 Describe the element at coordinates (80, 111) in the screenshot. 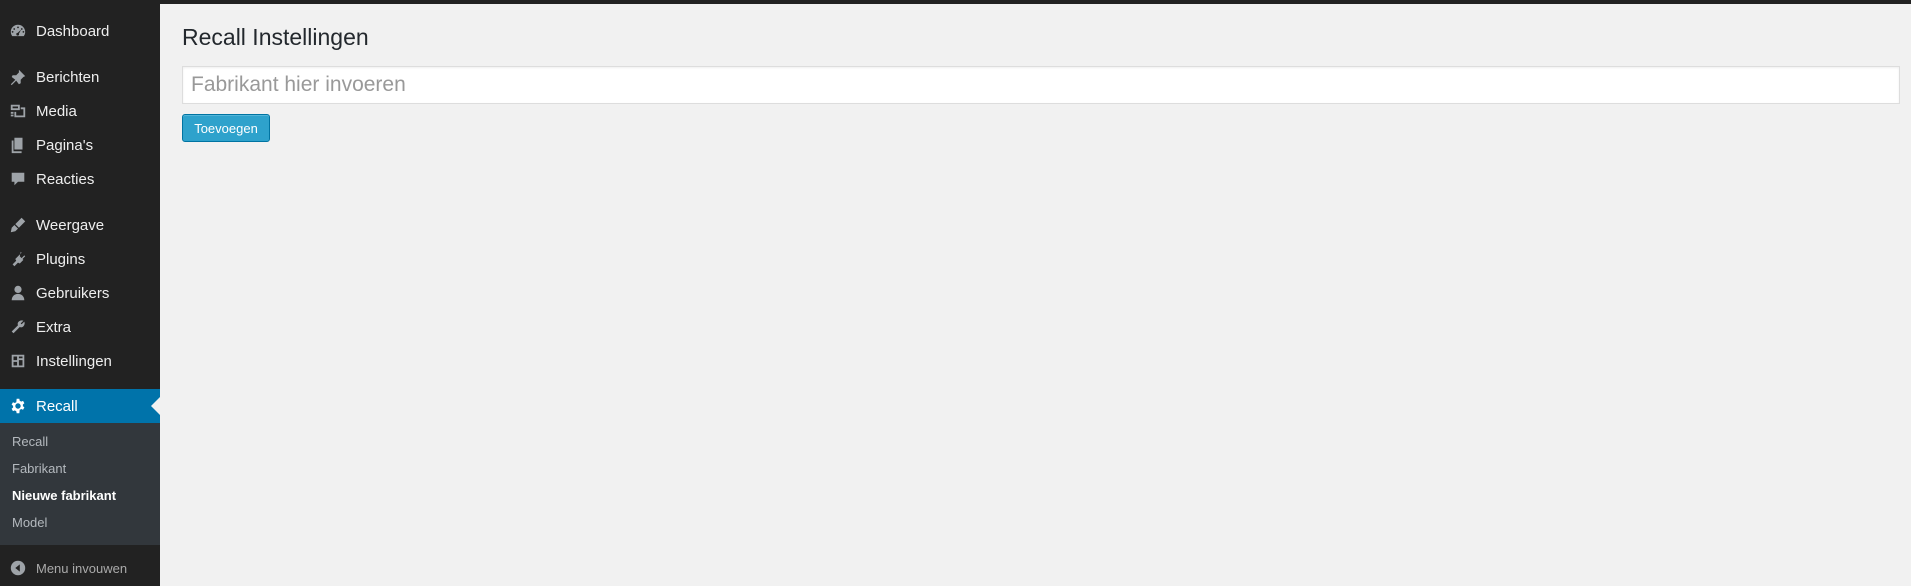

I see `sidebar-item-media: Media` at that location.